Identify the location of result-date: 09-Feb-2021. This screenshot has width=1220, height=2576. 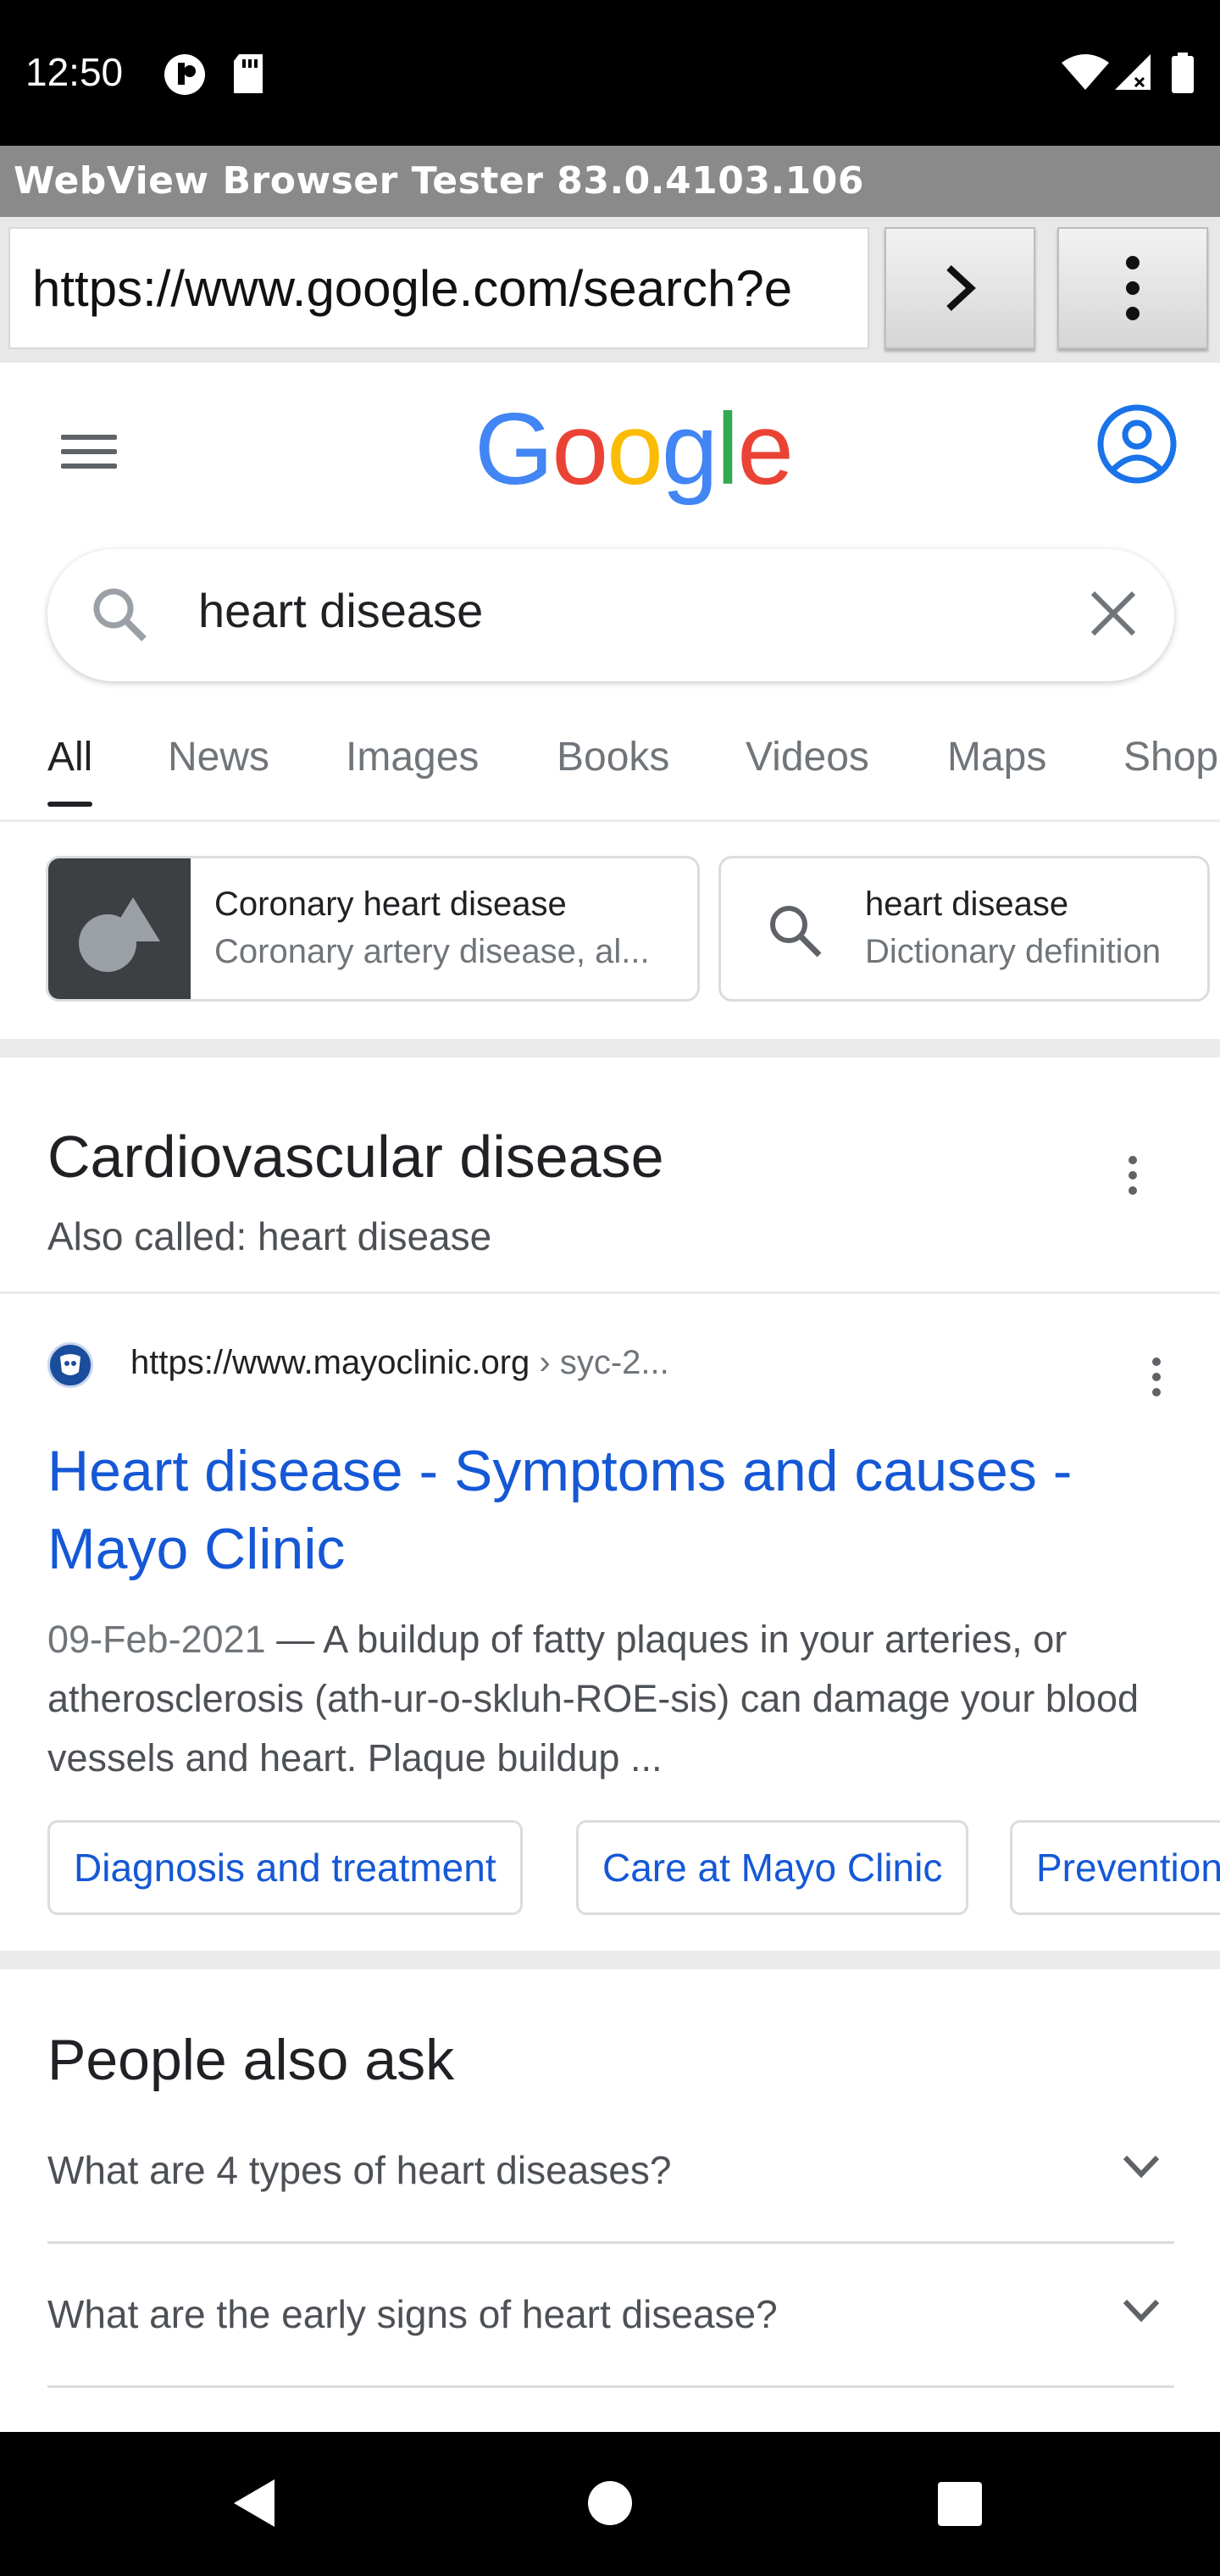
(156, 1639).